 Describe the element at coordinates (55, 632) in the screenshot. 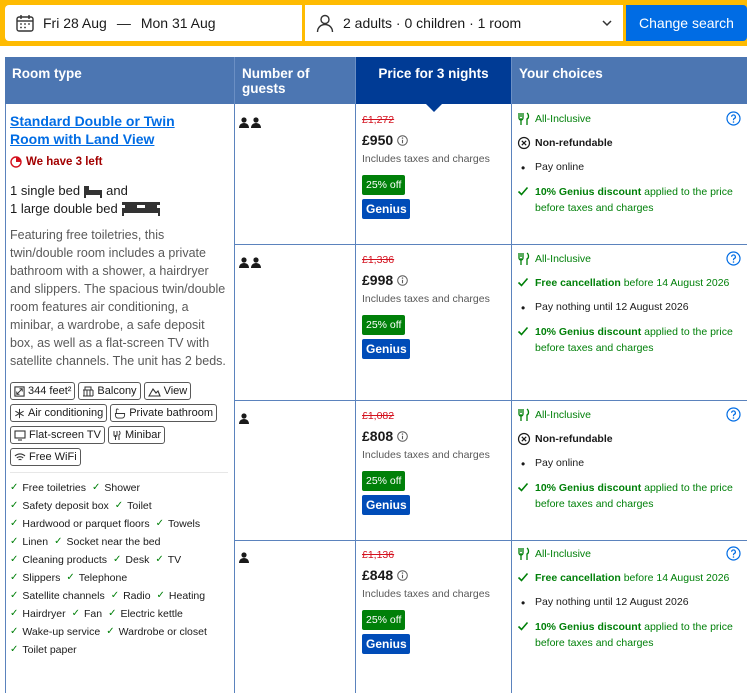

I see `facility-item: ✓ Wake-up service` at that location.